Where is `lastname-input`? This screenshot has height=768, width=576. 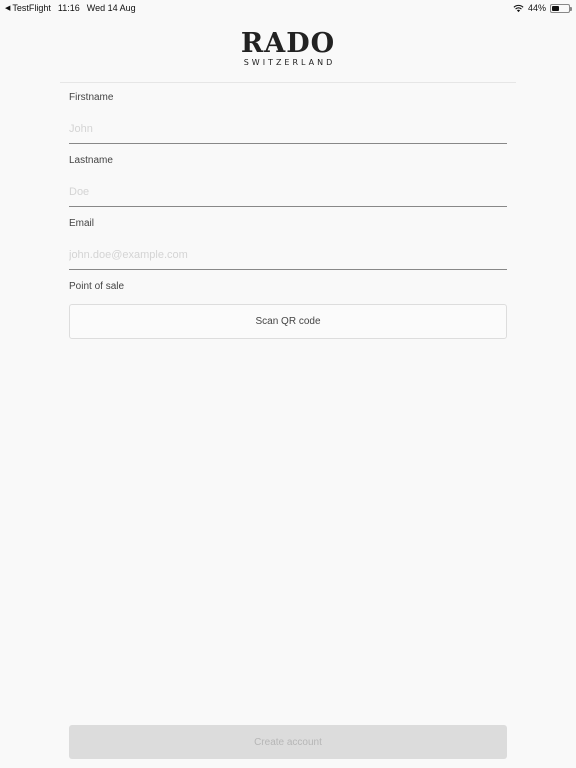 lastname-input is located at coordinates (288, 192).